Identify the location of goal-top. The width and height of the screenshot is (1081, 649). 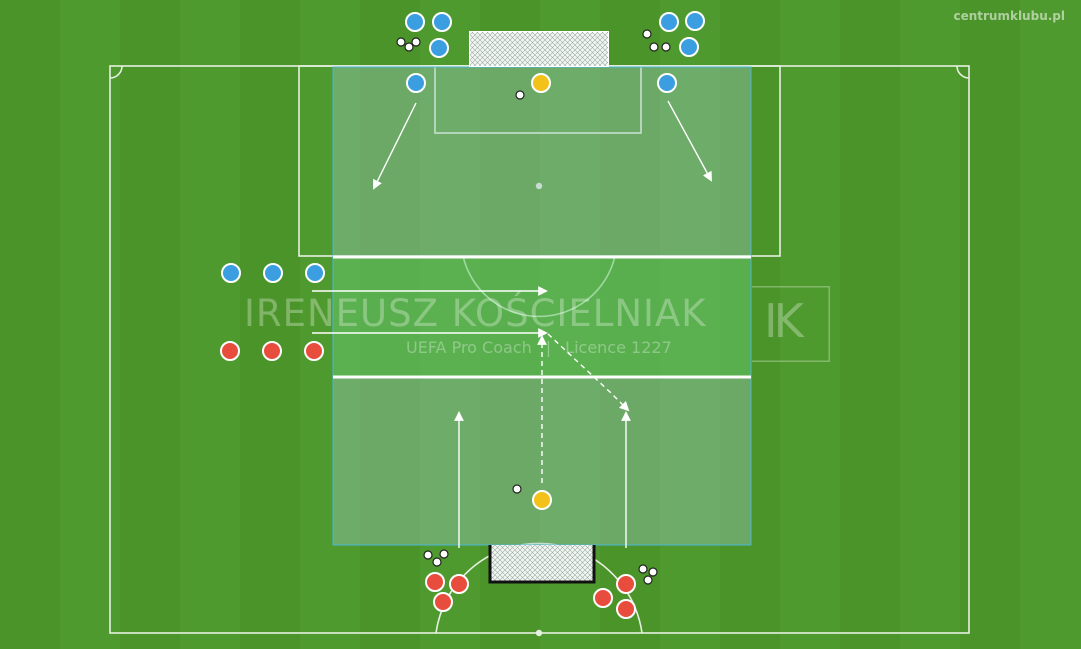
(539, 49).